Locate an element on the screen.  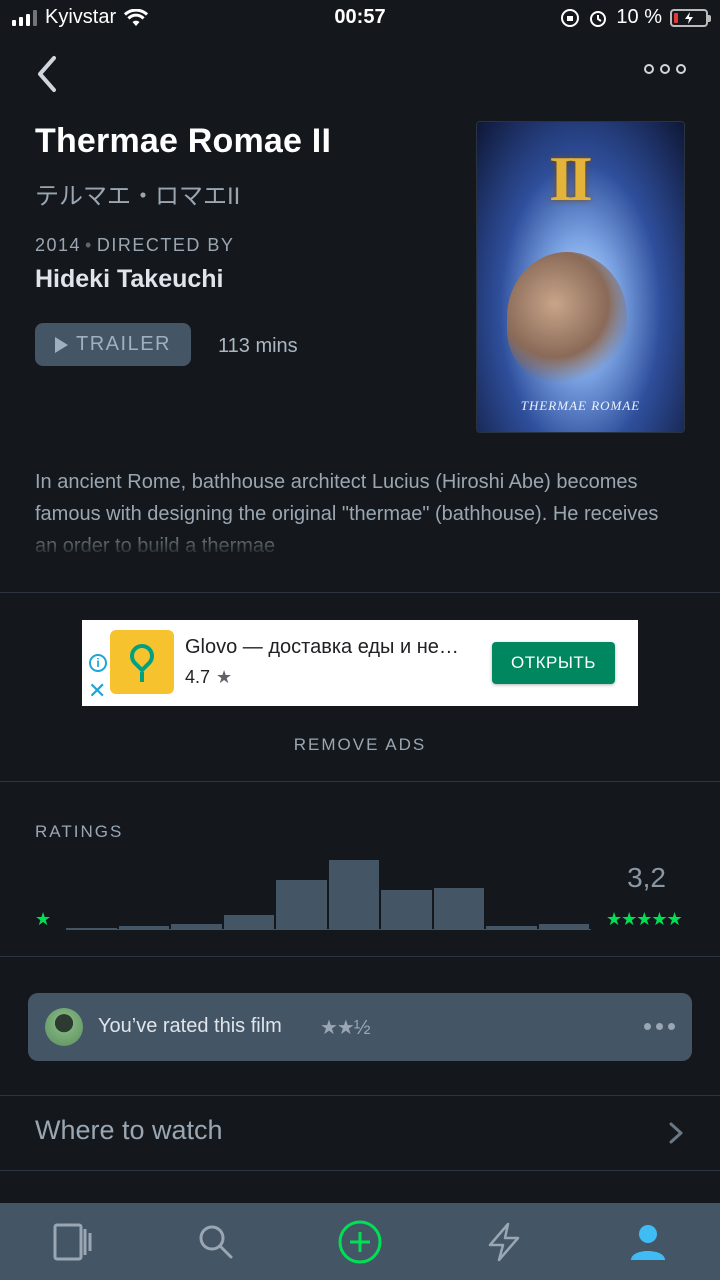
activity-icon is located at coordinates (504, 1241).